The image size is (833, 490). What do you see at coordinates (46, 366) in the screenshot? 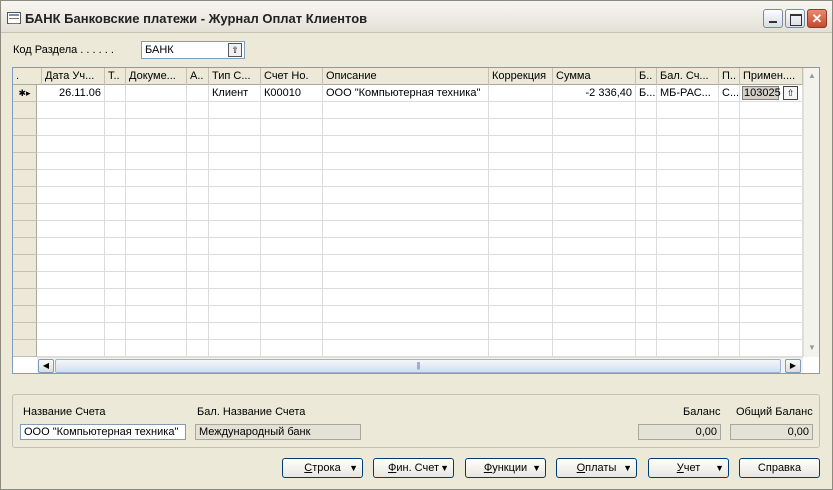
I see `scroll-left-icon: ◀` at bounding box center [46, 366].